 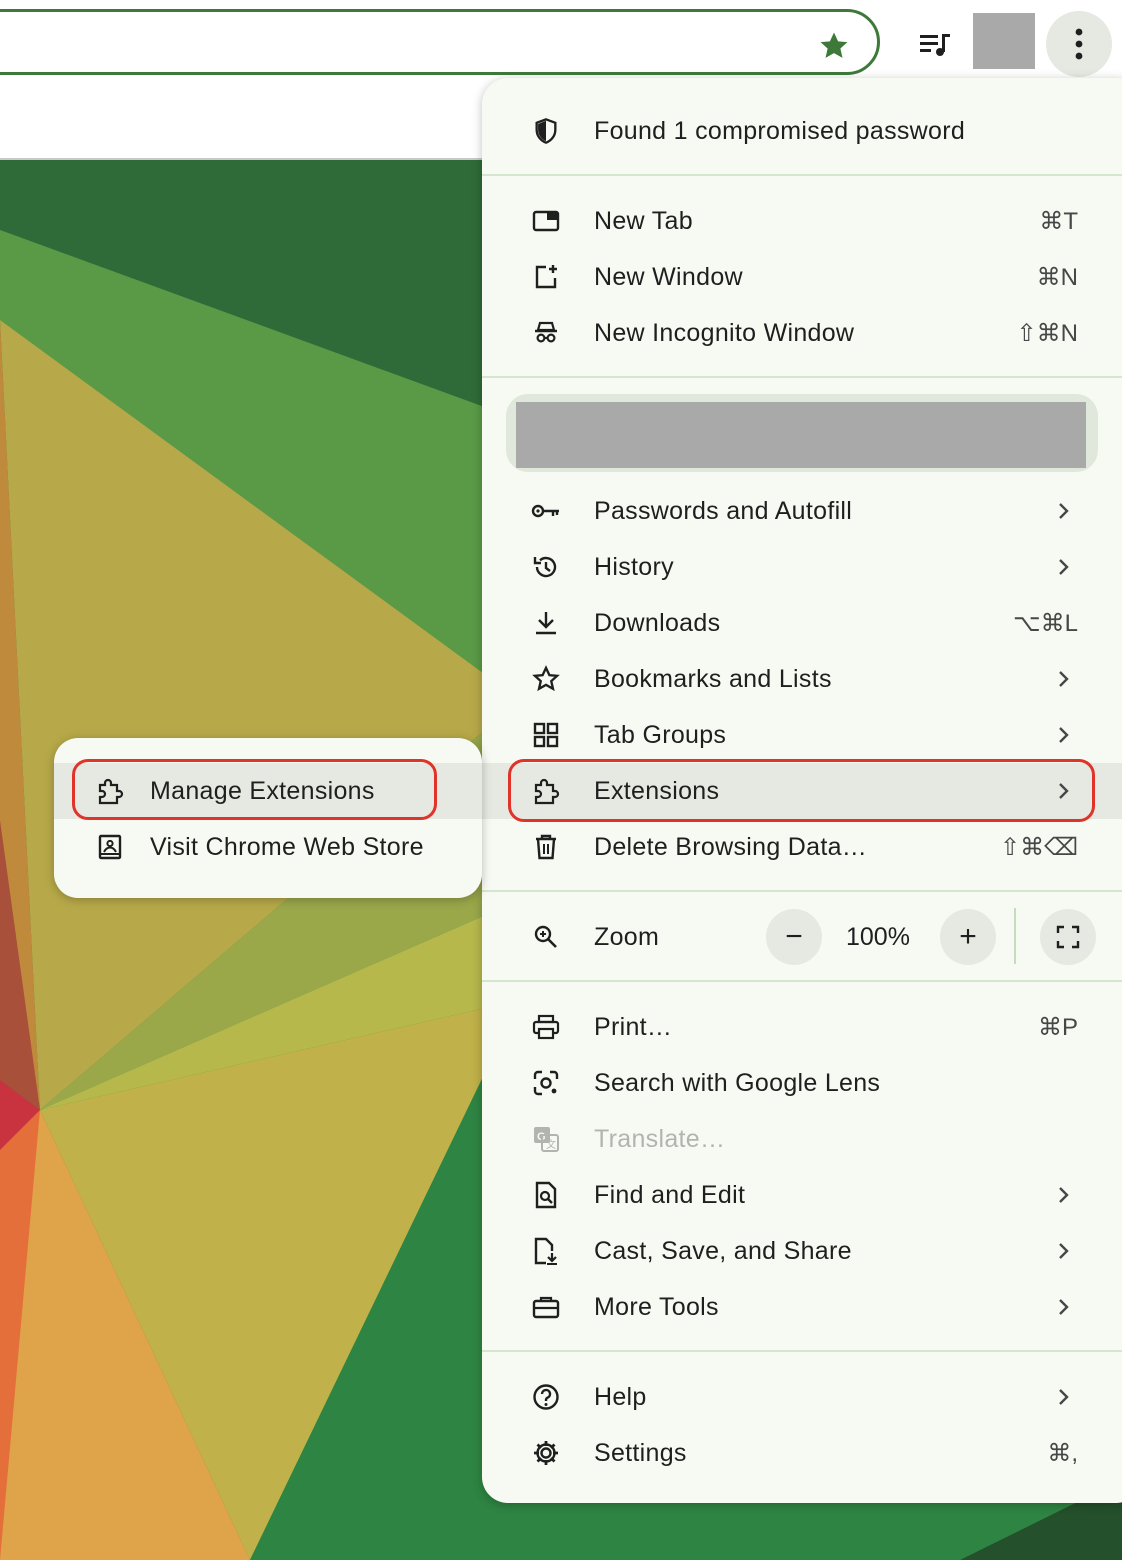 What do you see at coordinates (834, 46) in the screenshot?
I see `bookmark-star-icon` at bounding box center [834, 46].